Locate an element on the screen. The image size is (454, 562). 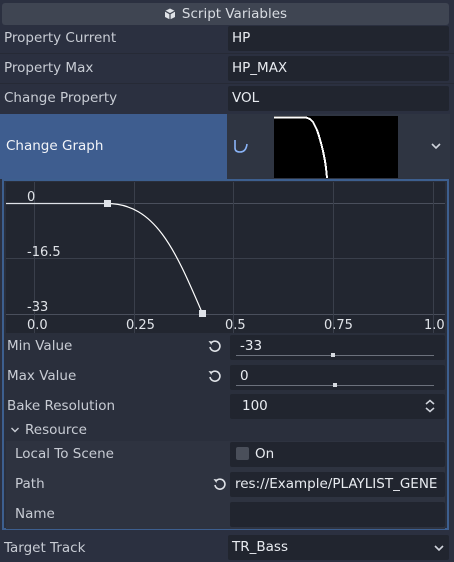
max-value-field: 0 is located at coordinates (337, 377).